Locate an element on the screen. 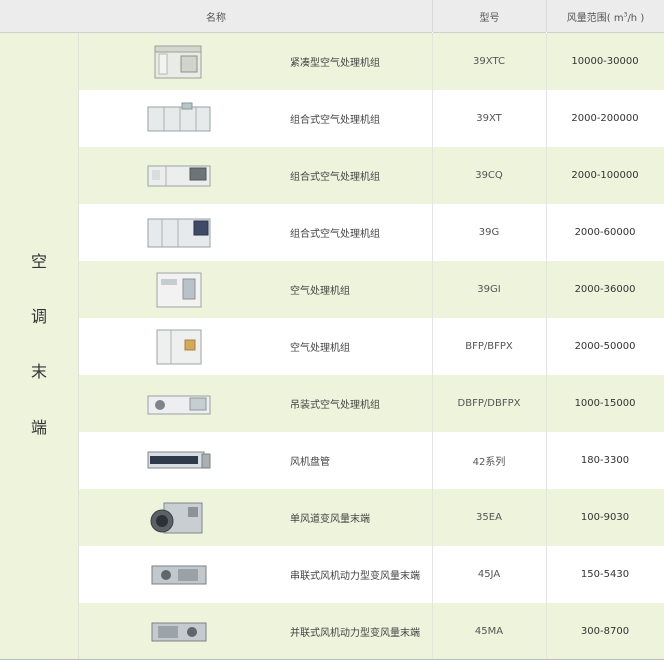  product-model: 39XTC is located at coordinates (489, 61).